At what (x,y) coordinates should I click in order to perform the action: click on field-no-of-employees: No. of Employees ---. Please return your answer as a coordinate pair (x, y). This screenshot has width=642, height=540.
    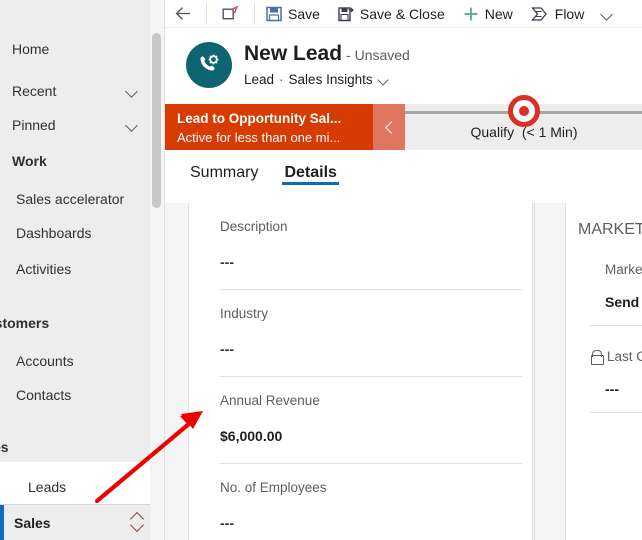
    Looking at the image, I should click on (360, 502).